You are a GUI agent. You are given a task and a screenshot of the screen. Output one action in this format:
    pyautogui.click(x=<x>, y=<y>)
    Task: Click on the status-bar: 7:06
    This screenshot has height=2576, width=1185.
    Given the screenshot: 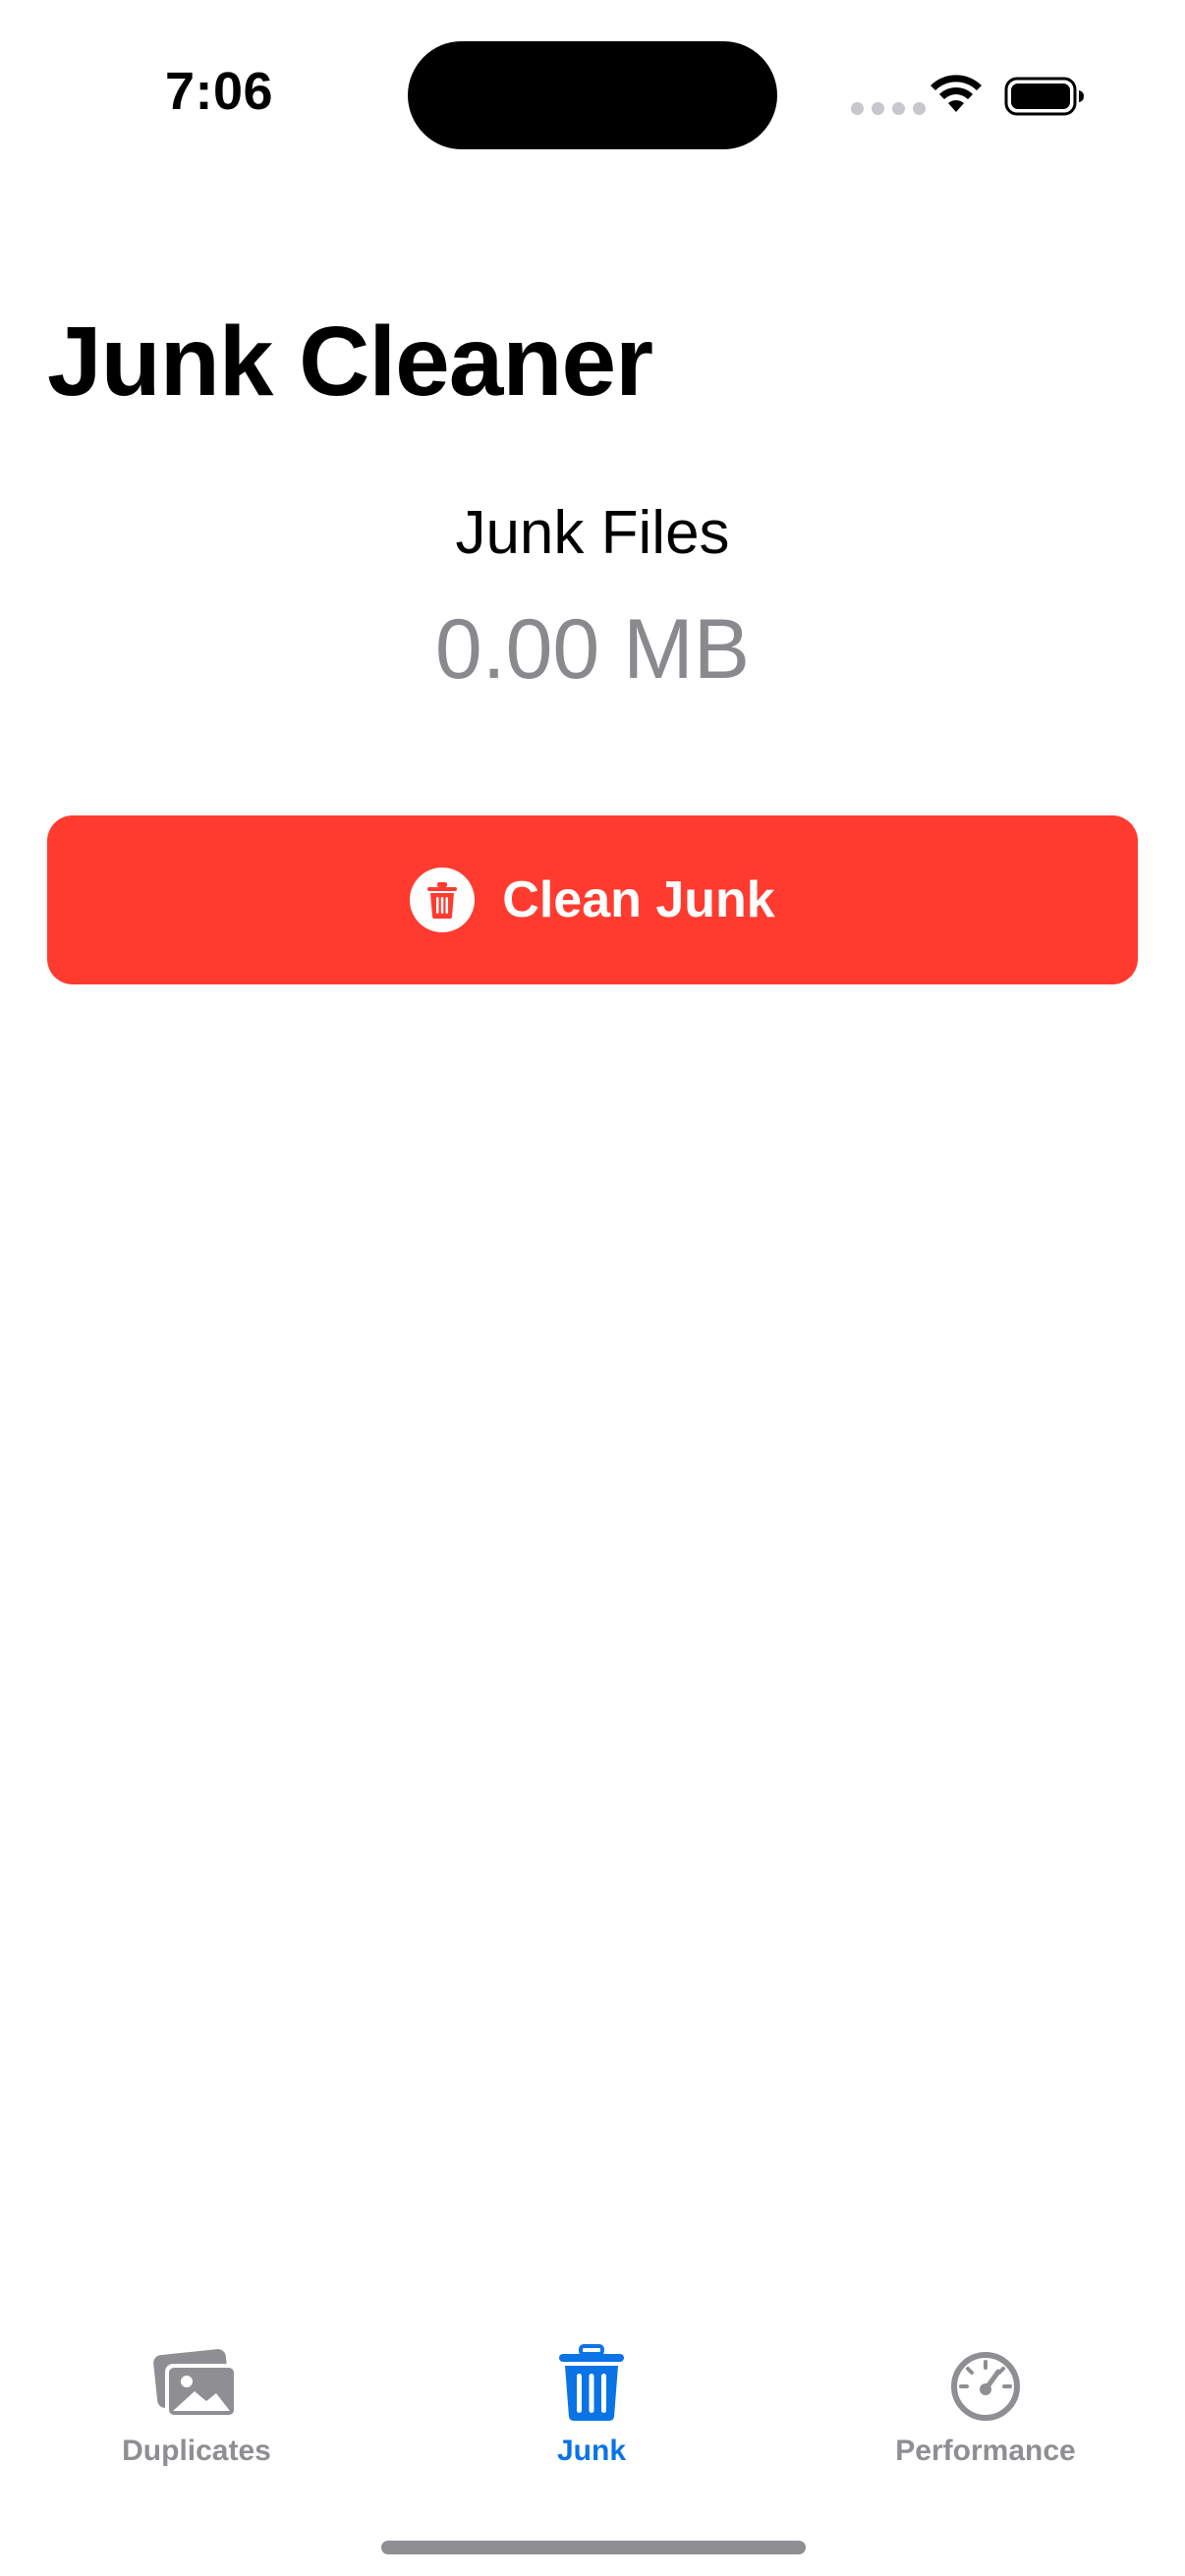 What is the action you would take?
    pyautogui.click(x=592, y=88)
    